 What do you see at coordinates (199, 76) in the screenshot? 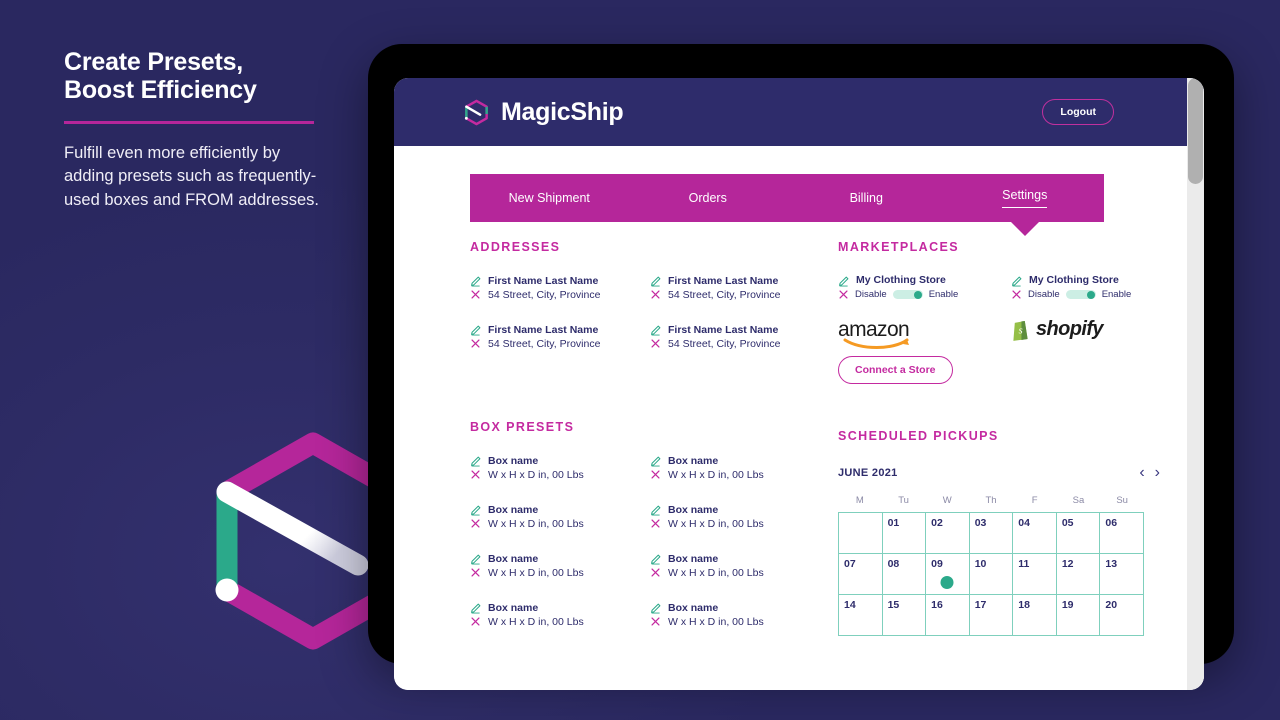
I see `promo-title: Create Presets, Boost Efficiency` at bounding box center [199, 76].